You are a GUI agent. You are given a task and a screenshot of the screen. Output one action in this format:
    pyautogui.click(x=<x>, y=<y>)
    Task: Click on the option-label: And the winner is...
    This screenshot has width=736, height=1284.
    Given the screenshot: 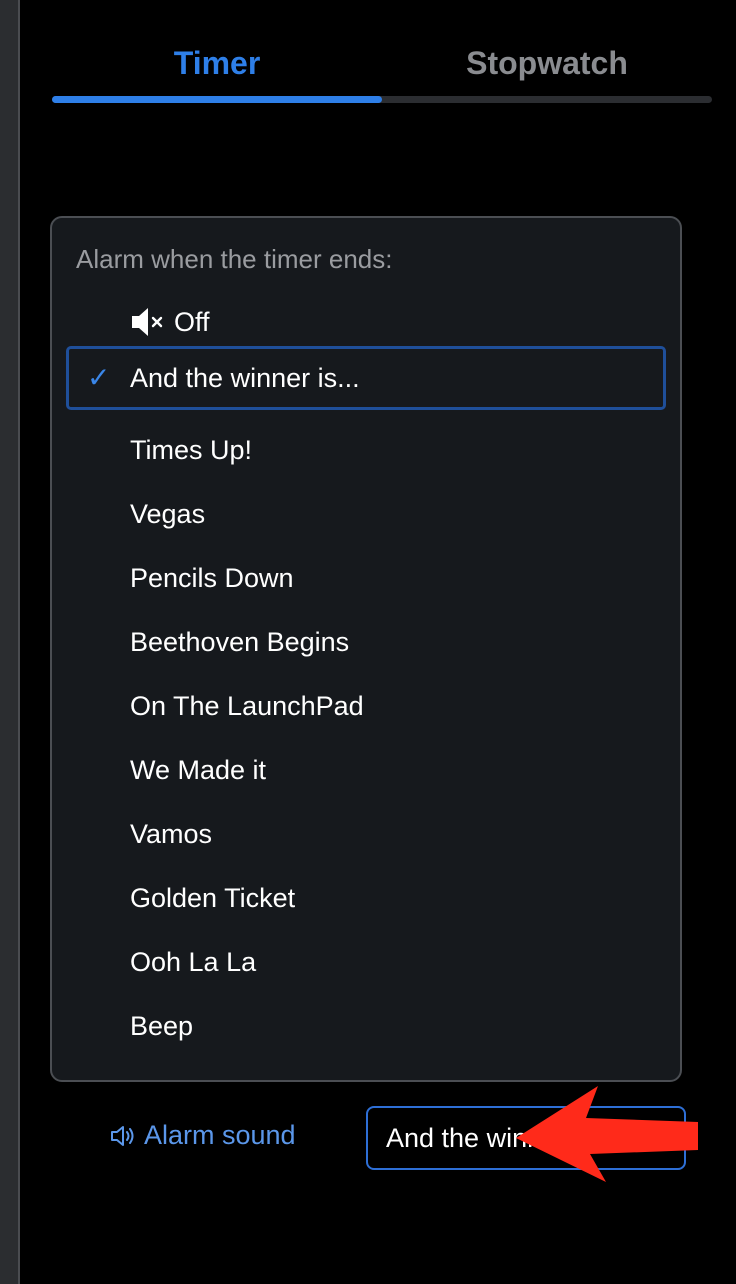 What is the action you would take?
    pyautogui.click(x=245, y=378)
    